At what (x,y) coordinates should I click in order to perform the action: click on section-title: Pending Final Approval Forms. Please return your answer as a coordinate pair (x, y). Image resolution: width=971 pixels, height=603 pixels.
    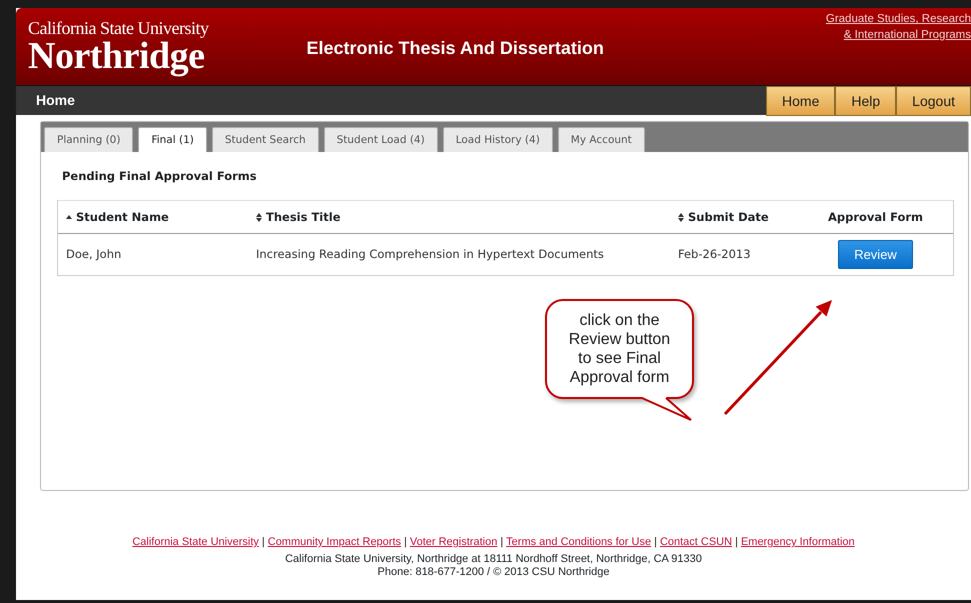
    Looking at the image, I should click on (160, 176).